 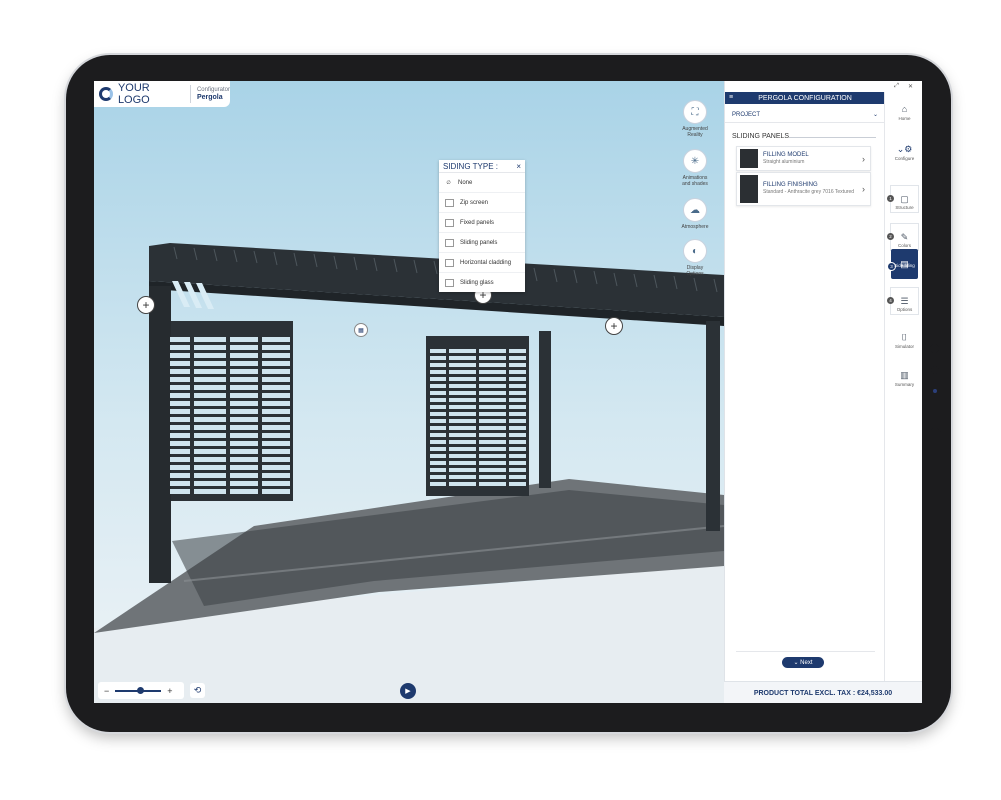 What do you see at coordinates (832, 137) in the screenshot?
I see `section-divider` at bounding box center [832, 137].